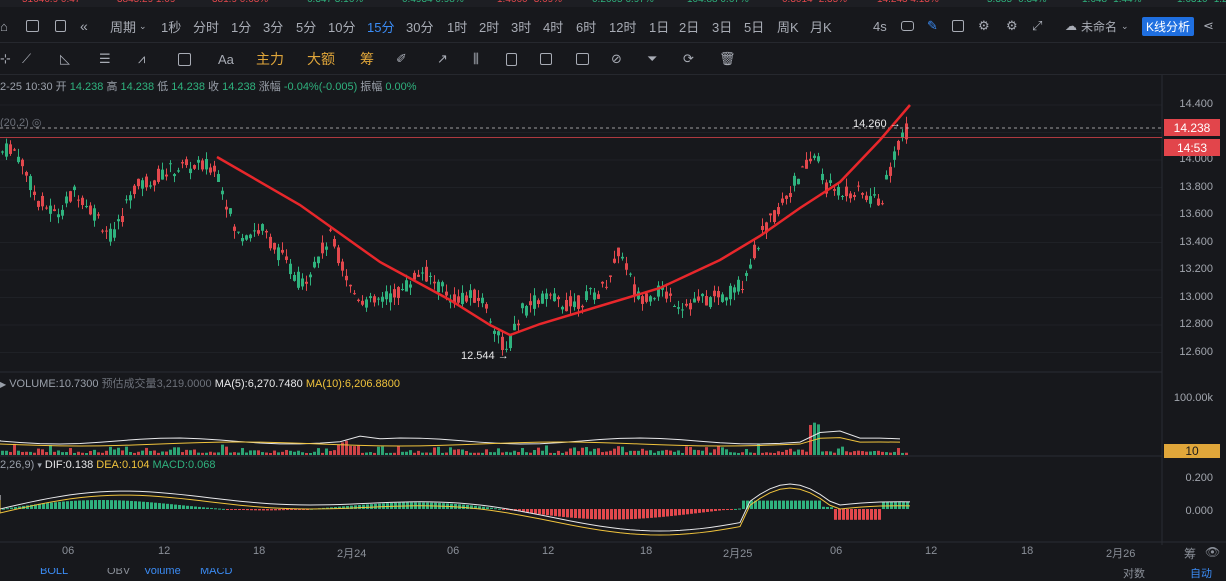 The height and width of the screenshot is (581, 1226). I want to click on bar-date: 2-25 10:30, so click(26, 87).